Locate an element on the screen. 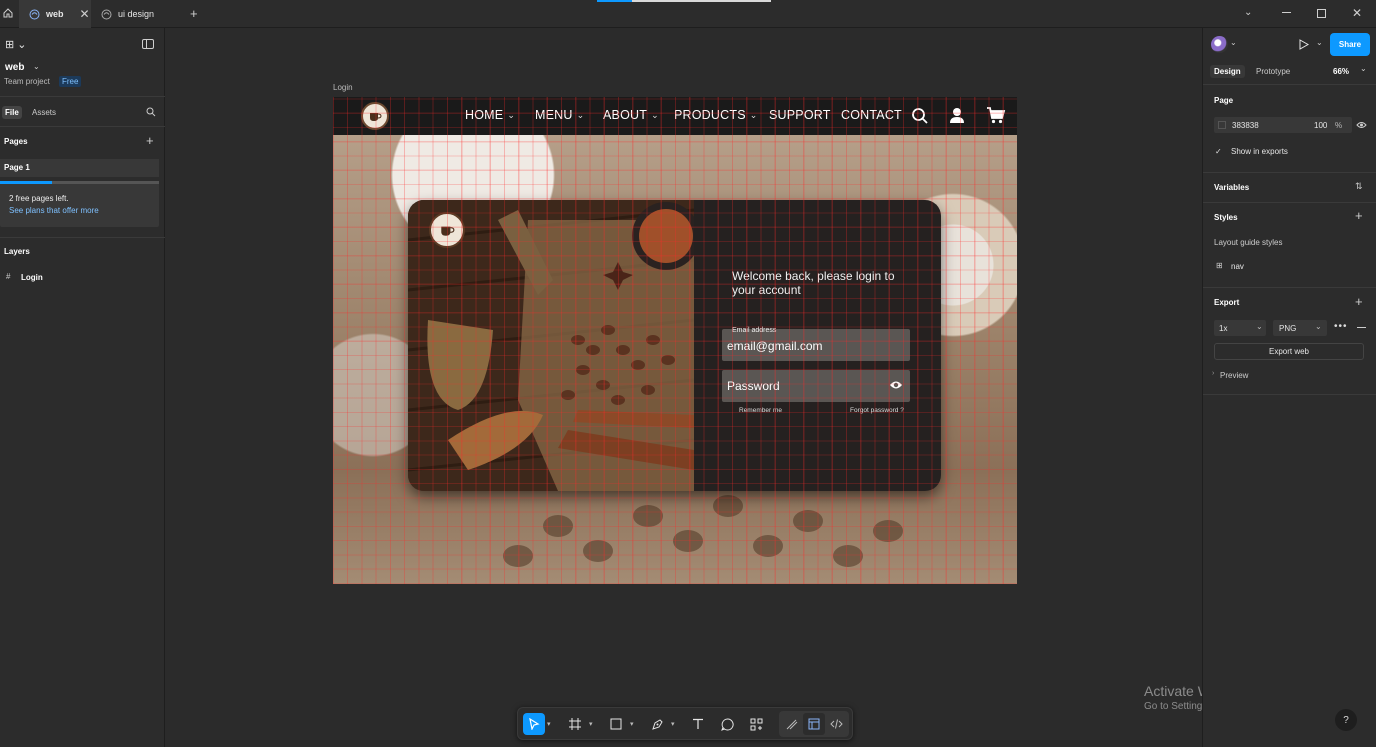  text-tool is located at coordinates (698, 724).